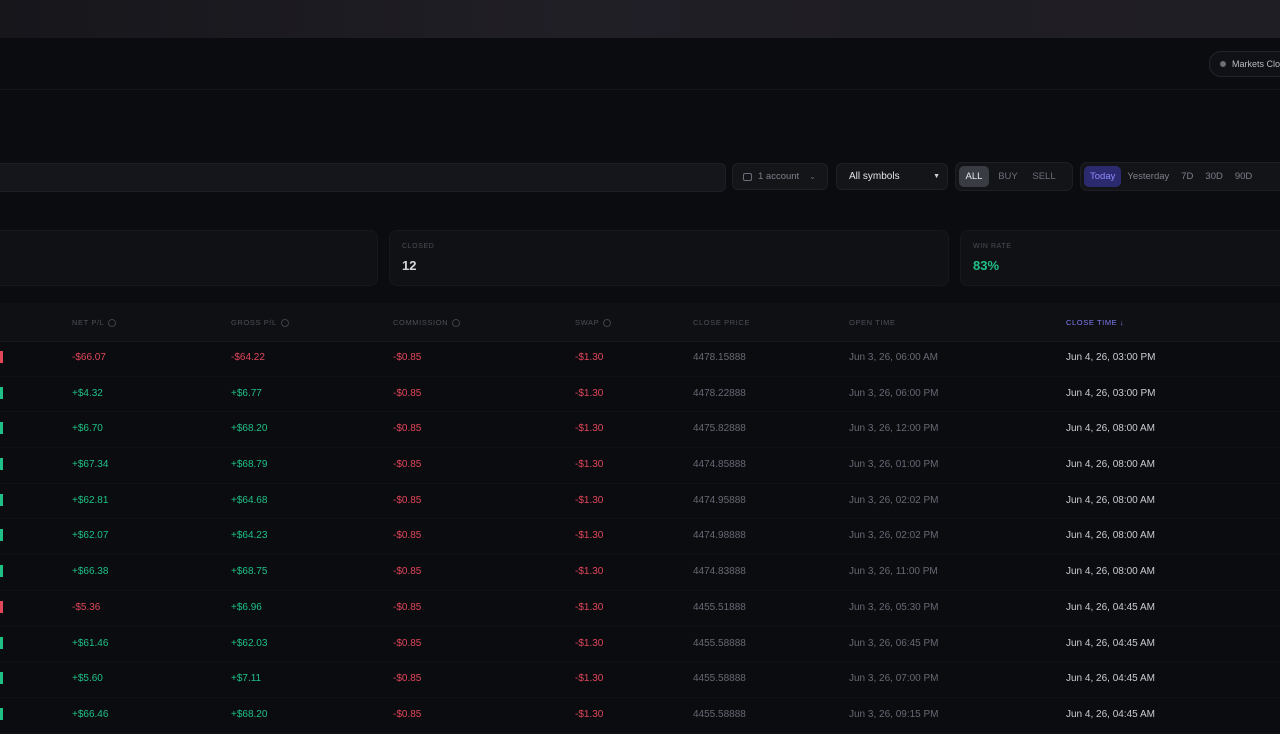 The image size is (1280, 734). I want to click on col-swap-label: SWAP, so click(587, 322).